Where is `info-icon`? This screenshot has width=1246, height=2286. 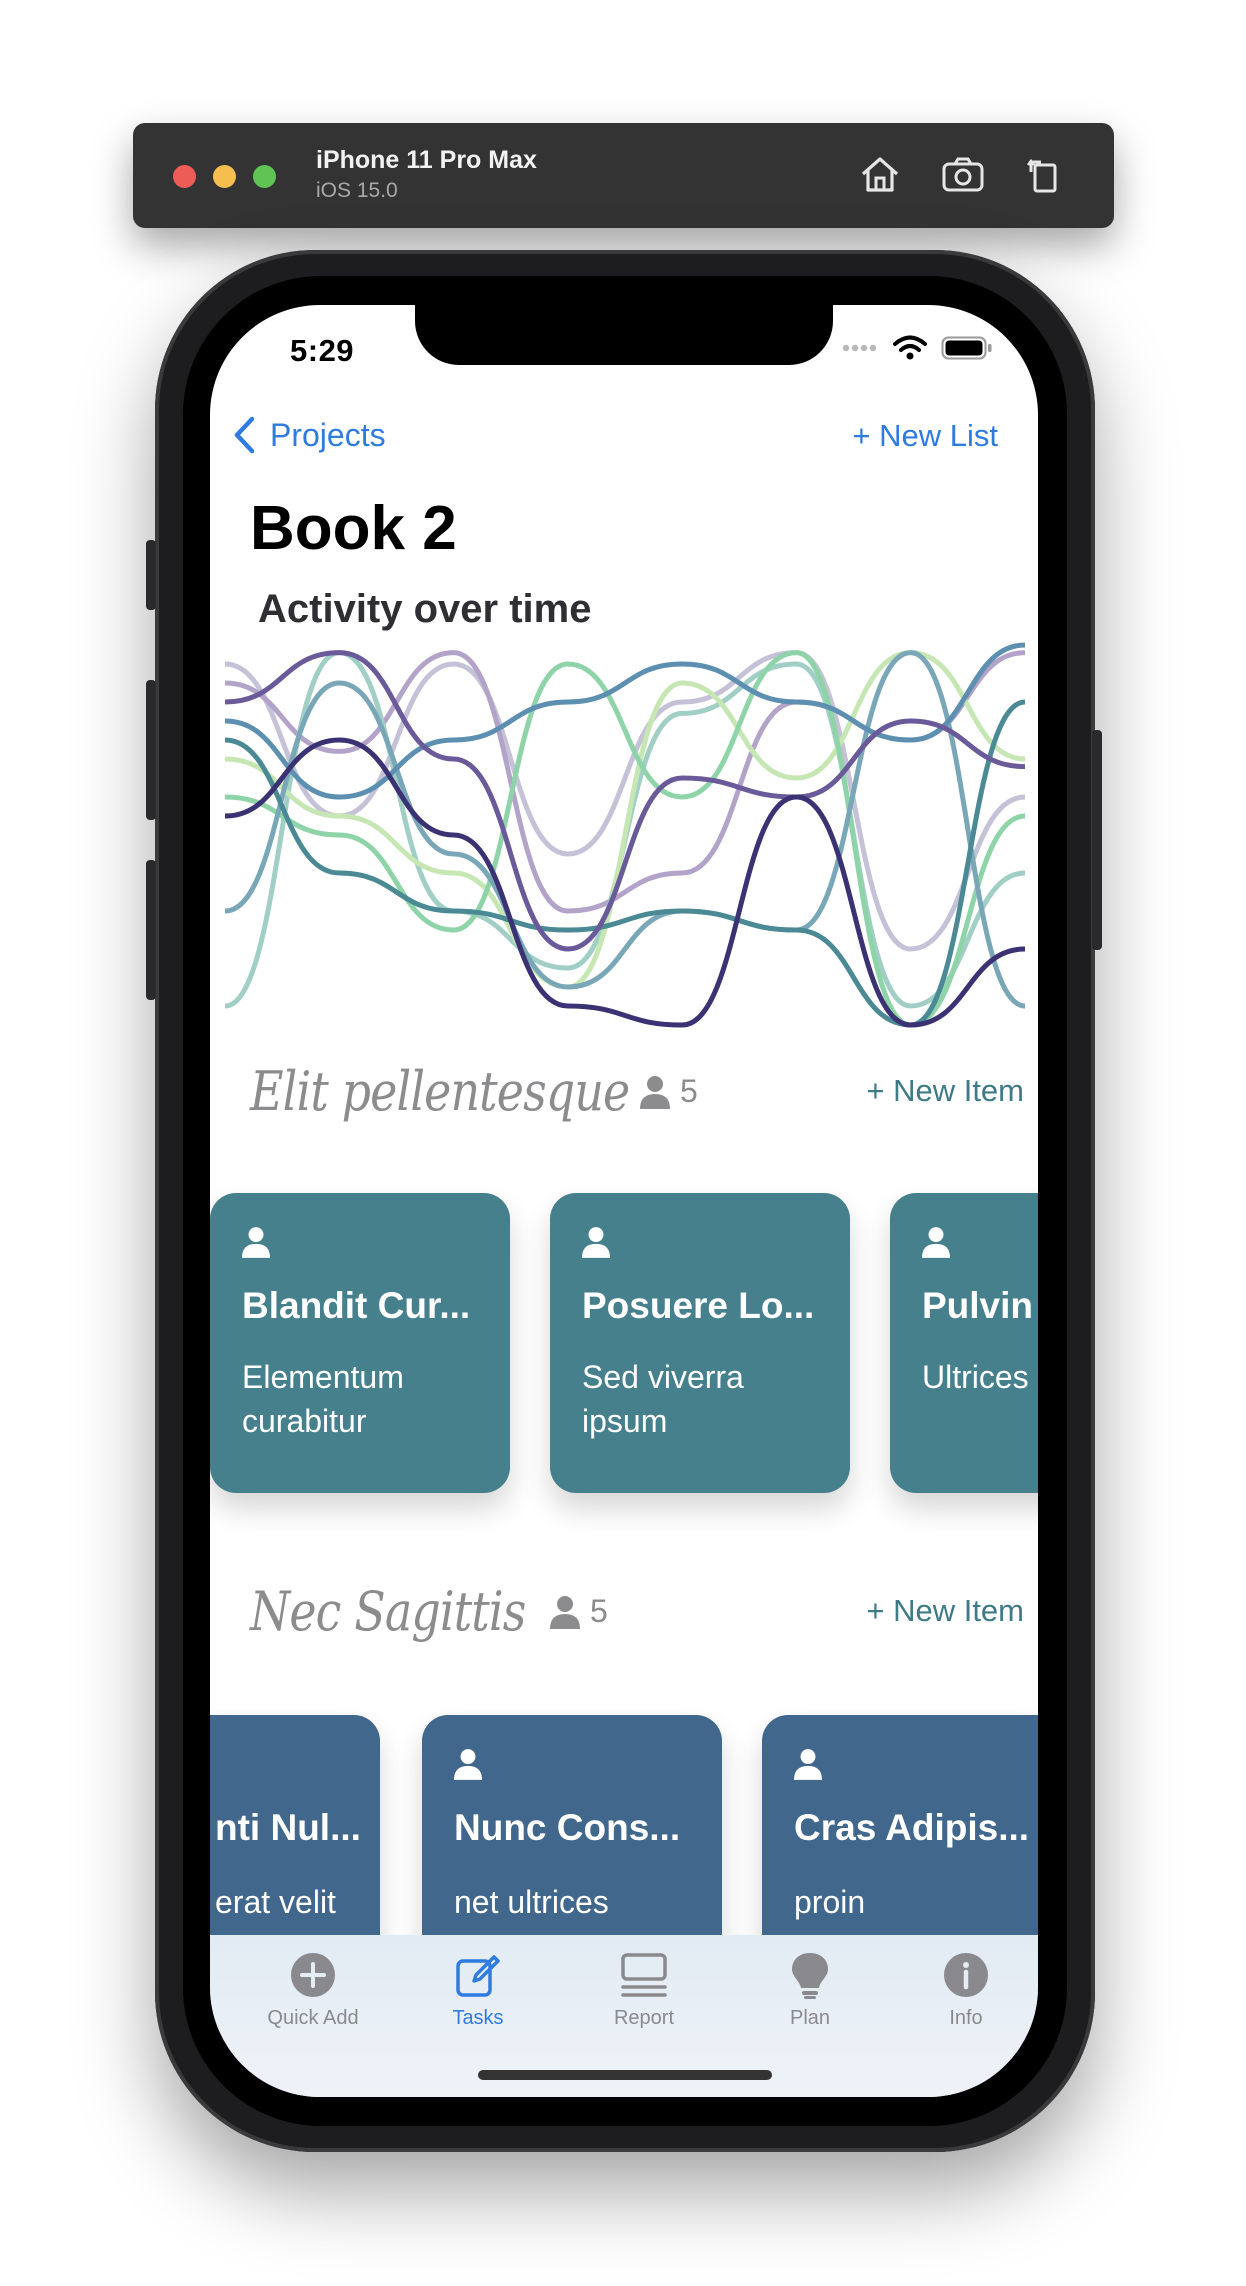
info-icon is located at coordinates (966, 1975).